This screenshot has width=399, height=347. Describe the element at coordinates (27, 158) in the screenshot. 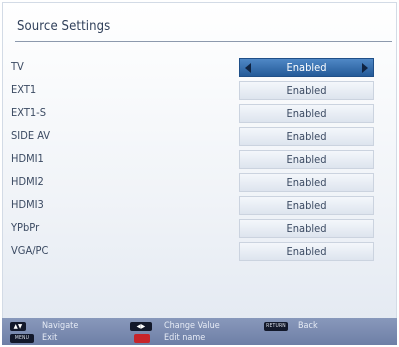

I see `source-label: HDMI1` at that location.